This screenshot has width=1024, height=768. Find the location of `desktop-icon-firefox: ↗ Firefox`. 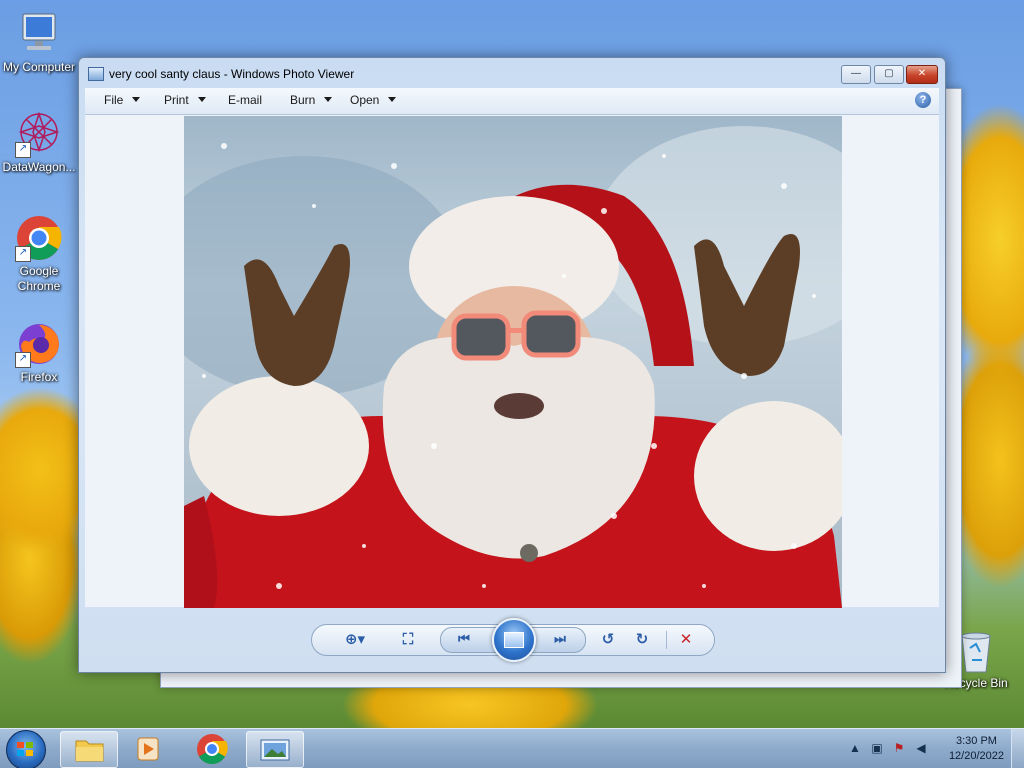

desktop-icon-firefox: ↗ Firefox is located at coordinates (39, 352).